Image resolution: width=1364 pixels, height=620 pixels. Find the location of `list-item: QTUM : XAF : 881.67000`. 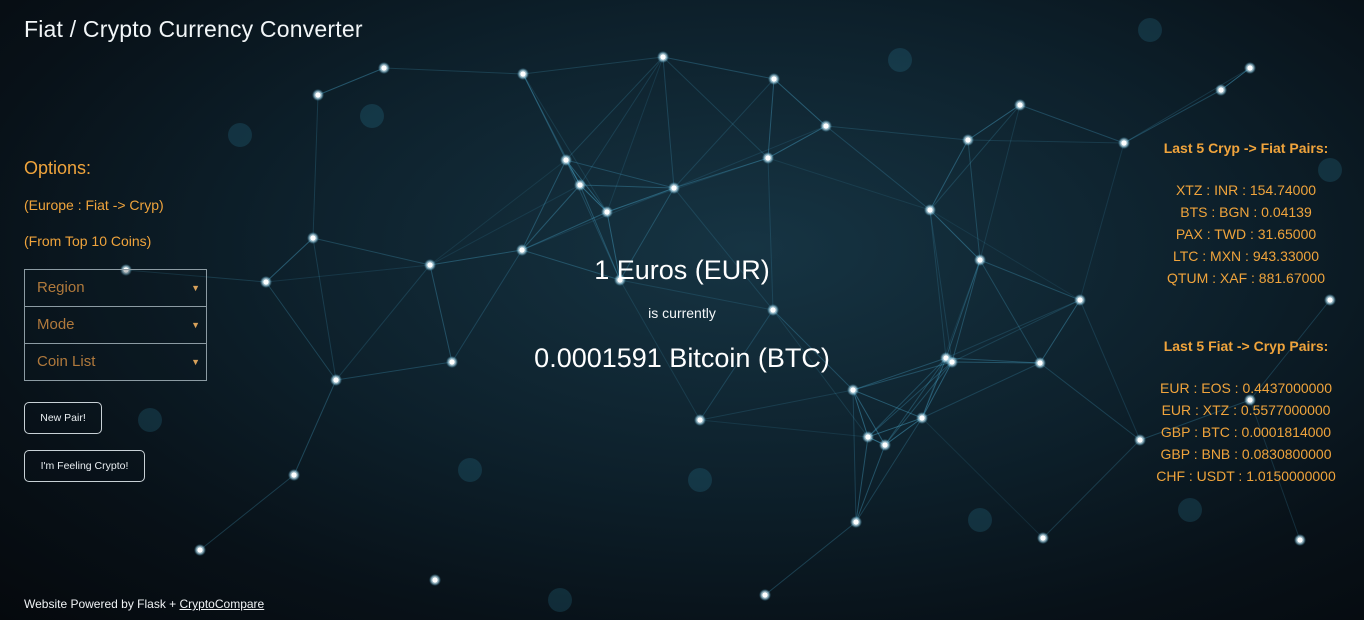

list-item: QTUM : XAF : 881.67000 is located at coordinates (1246, 278).